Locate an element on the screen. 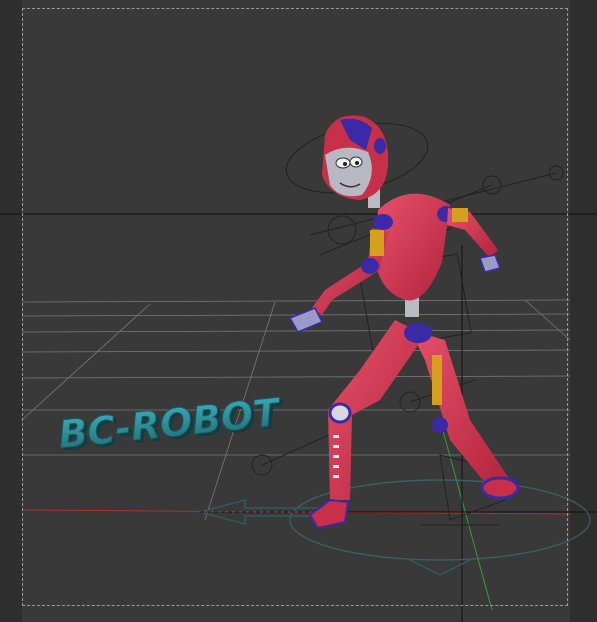 The image size is (597, 622). robot-shoulder-left is located at coordinates (383, 222).